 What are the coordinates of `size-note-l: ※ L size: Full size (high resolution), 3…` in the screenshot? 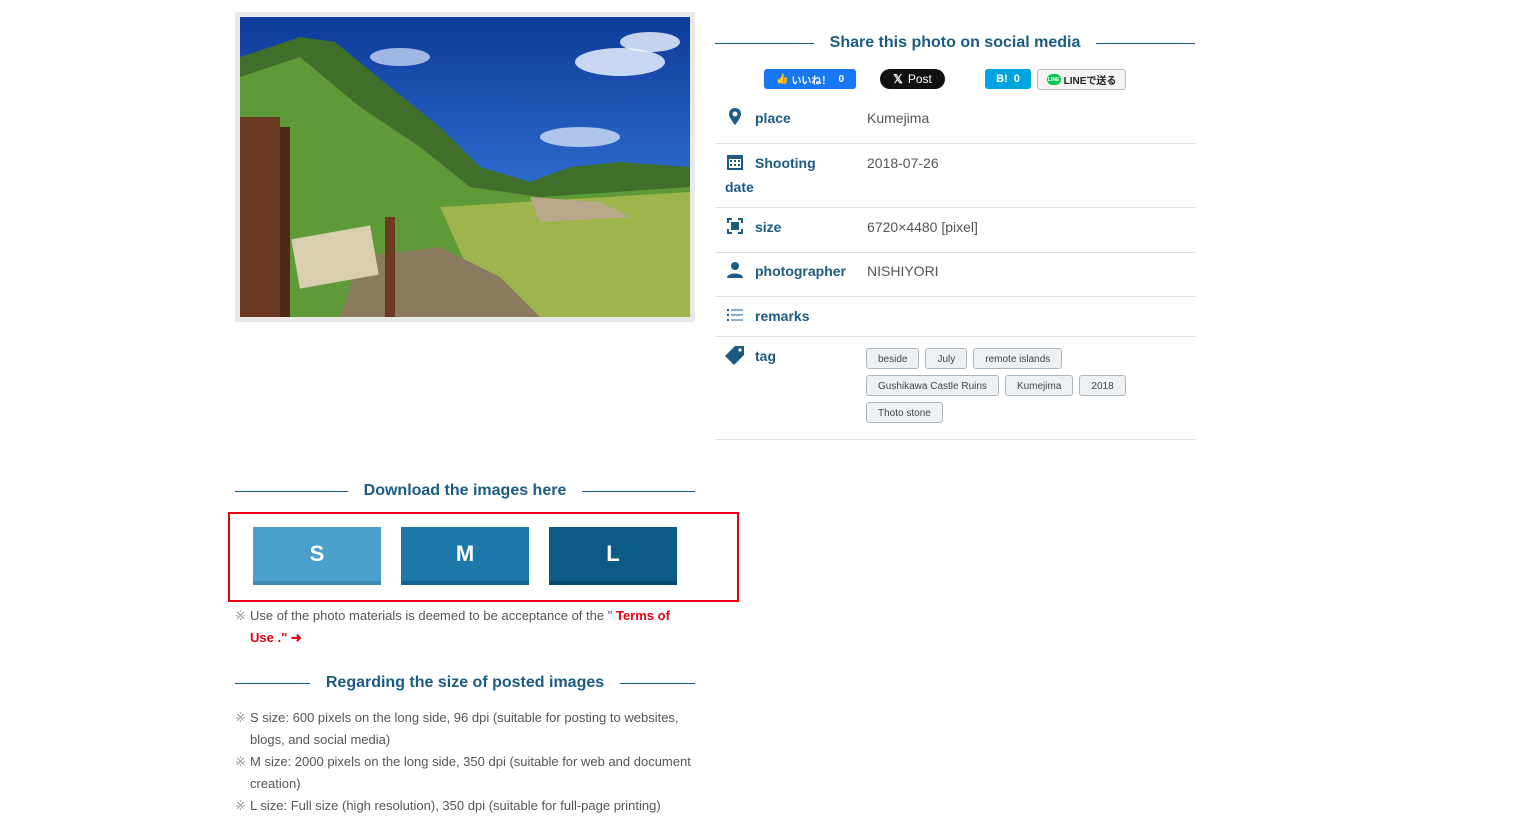 It's located at (448, 805).